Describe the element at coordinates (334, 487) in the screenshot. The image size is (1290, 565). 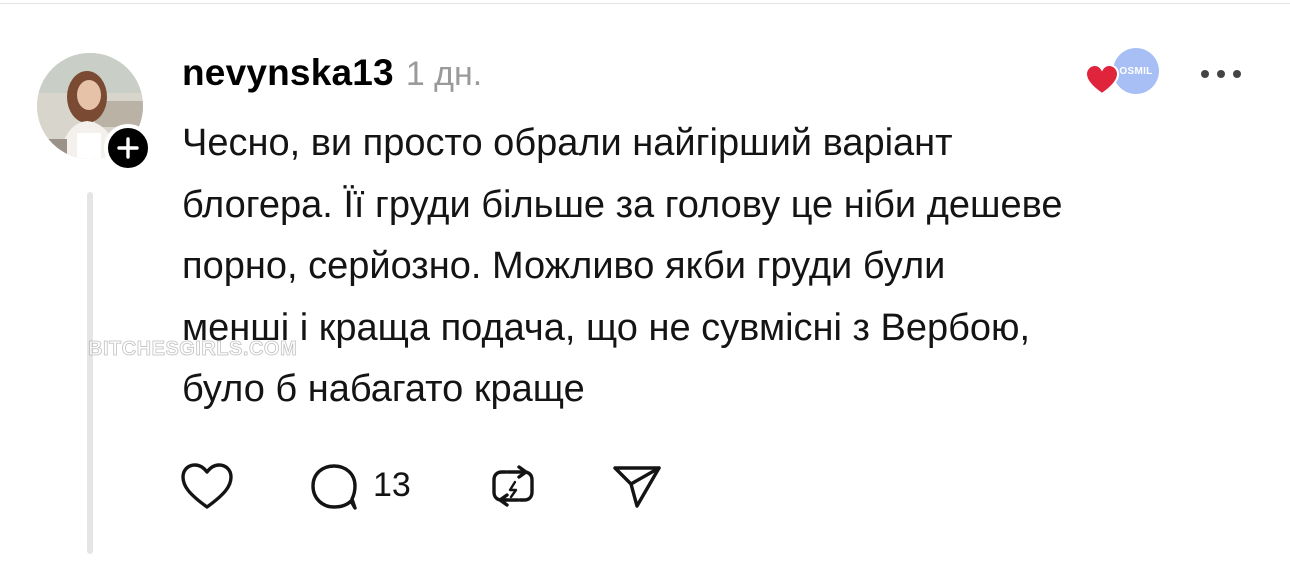
I see `comment-icon` at that location.